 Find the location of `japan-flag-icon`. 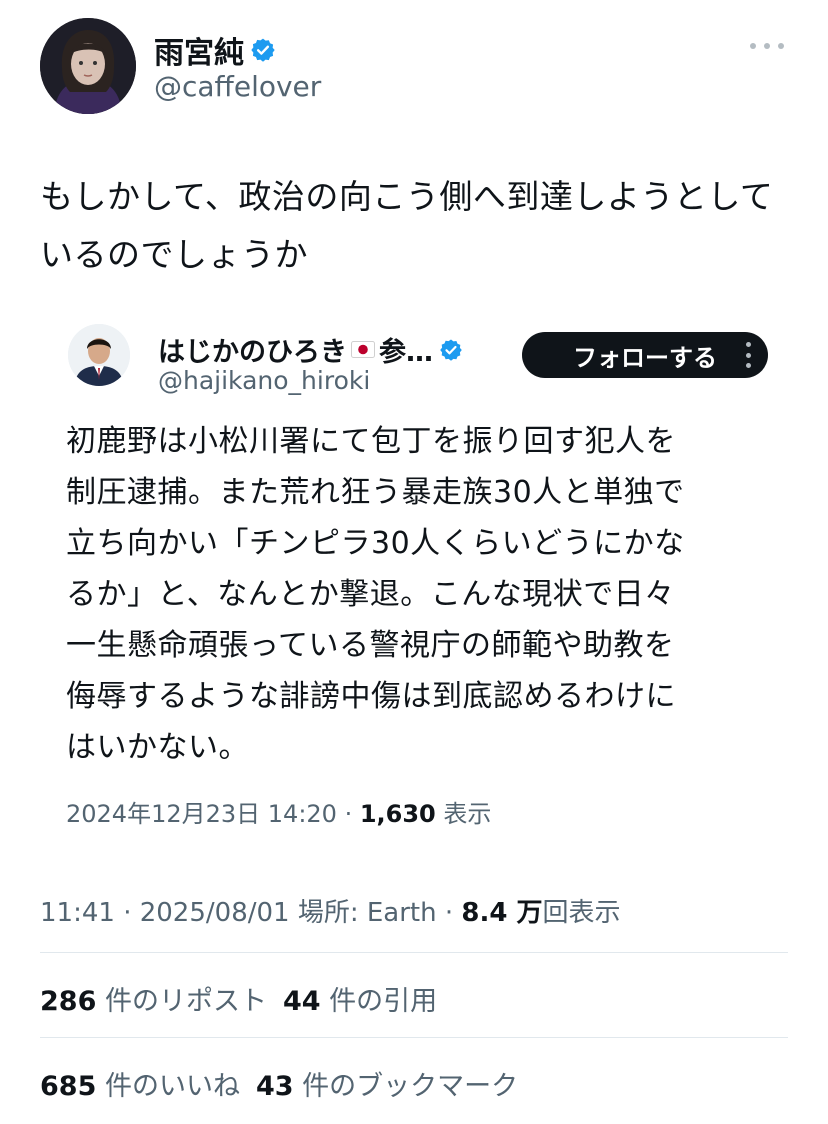

japan-flag-icon is located at coordinates (363, 349).